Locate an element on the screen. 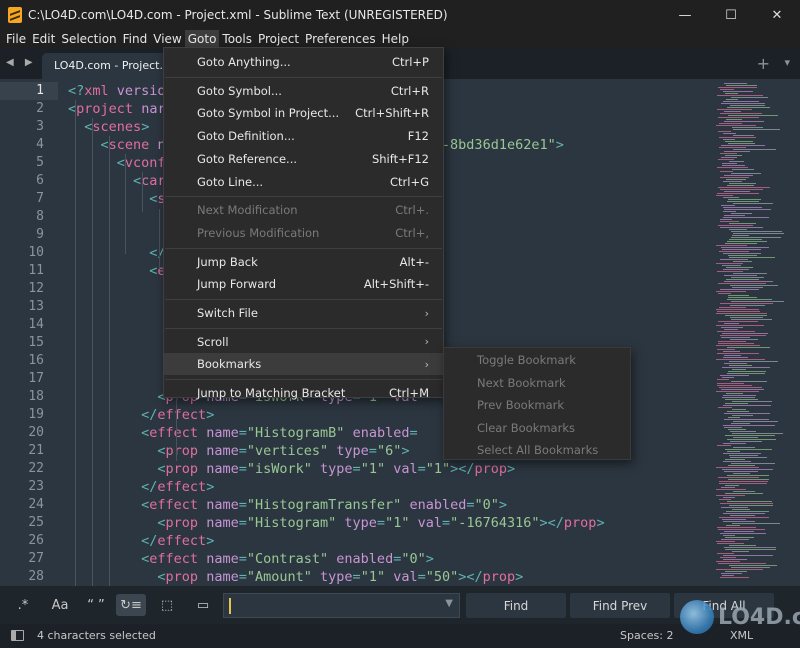 This screenshot has width=800, height=648. minimize-button: — is located at coordinates (685, 15).